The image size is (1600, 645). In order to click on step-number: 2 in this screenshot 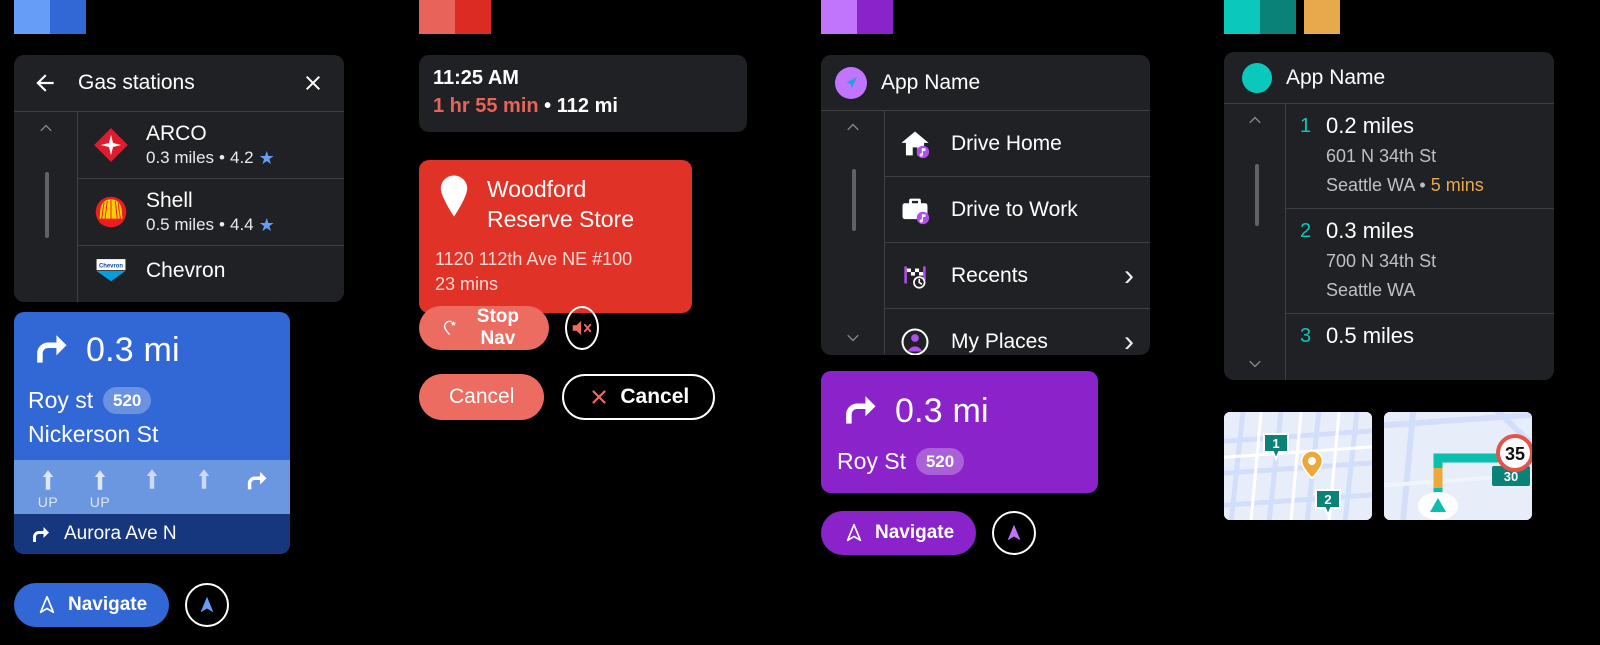, I will do `click(1306, 231)`.